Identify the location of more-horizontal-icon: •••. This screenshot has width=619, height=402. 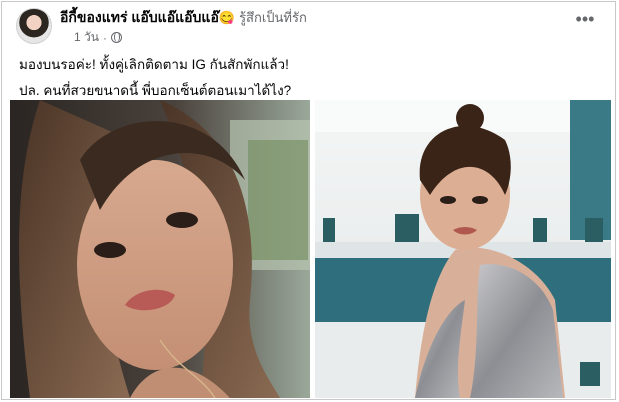
(585, 19).